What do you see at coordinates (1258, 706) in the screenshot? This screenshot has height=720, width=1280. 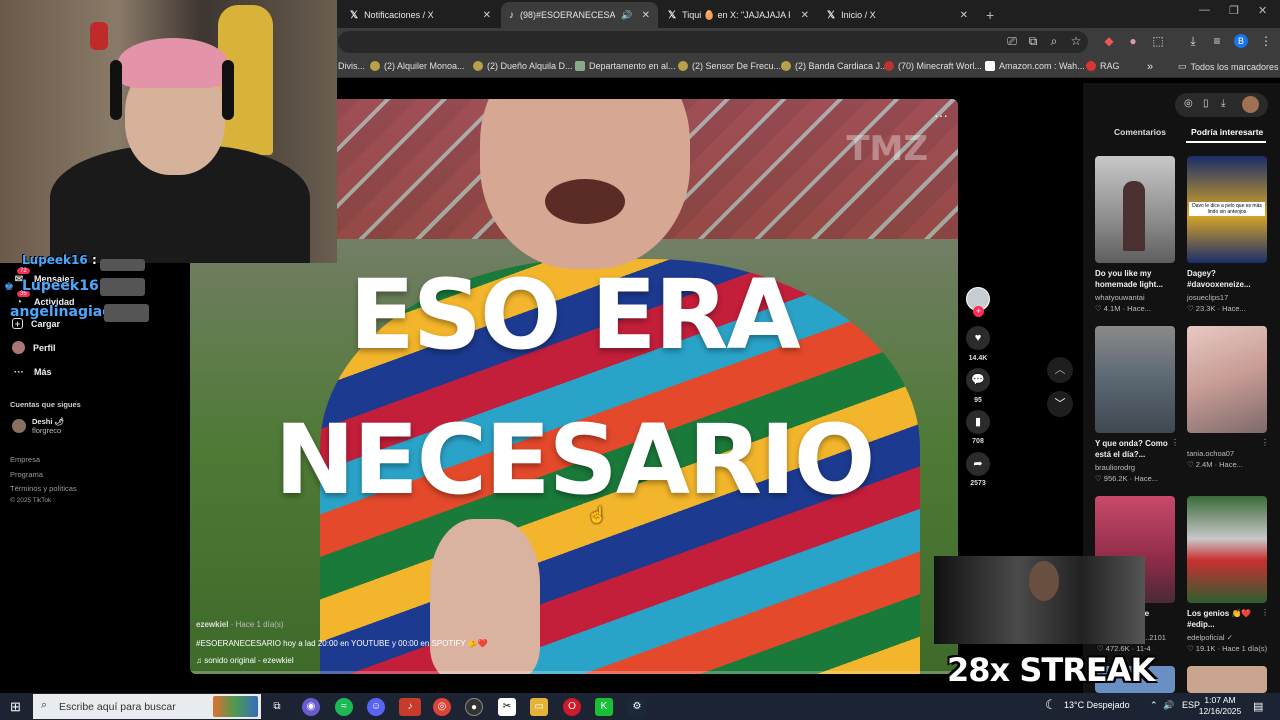 I see `notification-center-icon: ▤` at bounding box center [1258, 706].